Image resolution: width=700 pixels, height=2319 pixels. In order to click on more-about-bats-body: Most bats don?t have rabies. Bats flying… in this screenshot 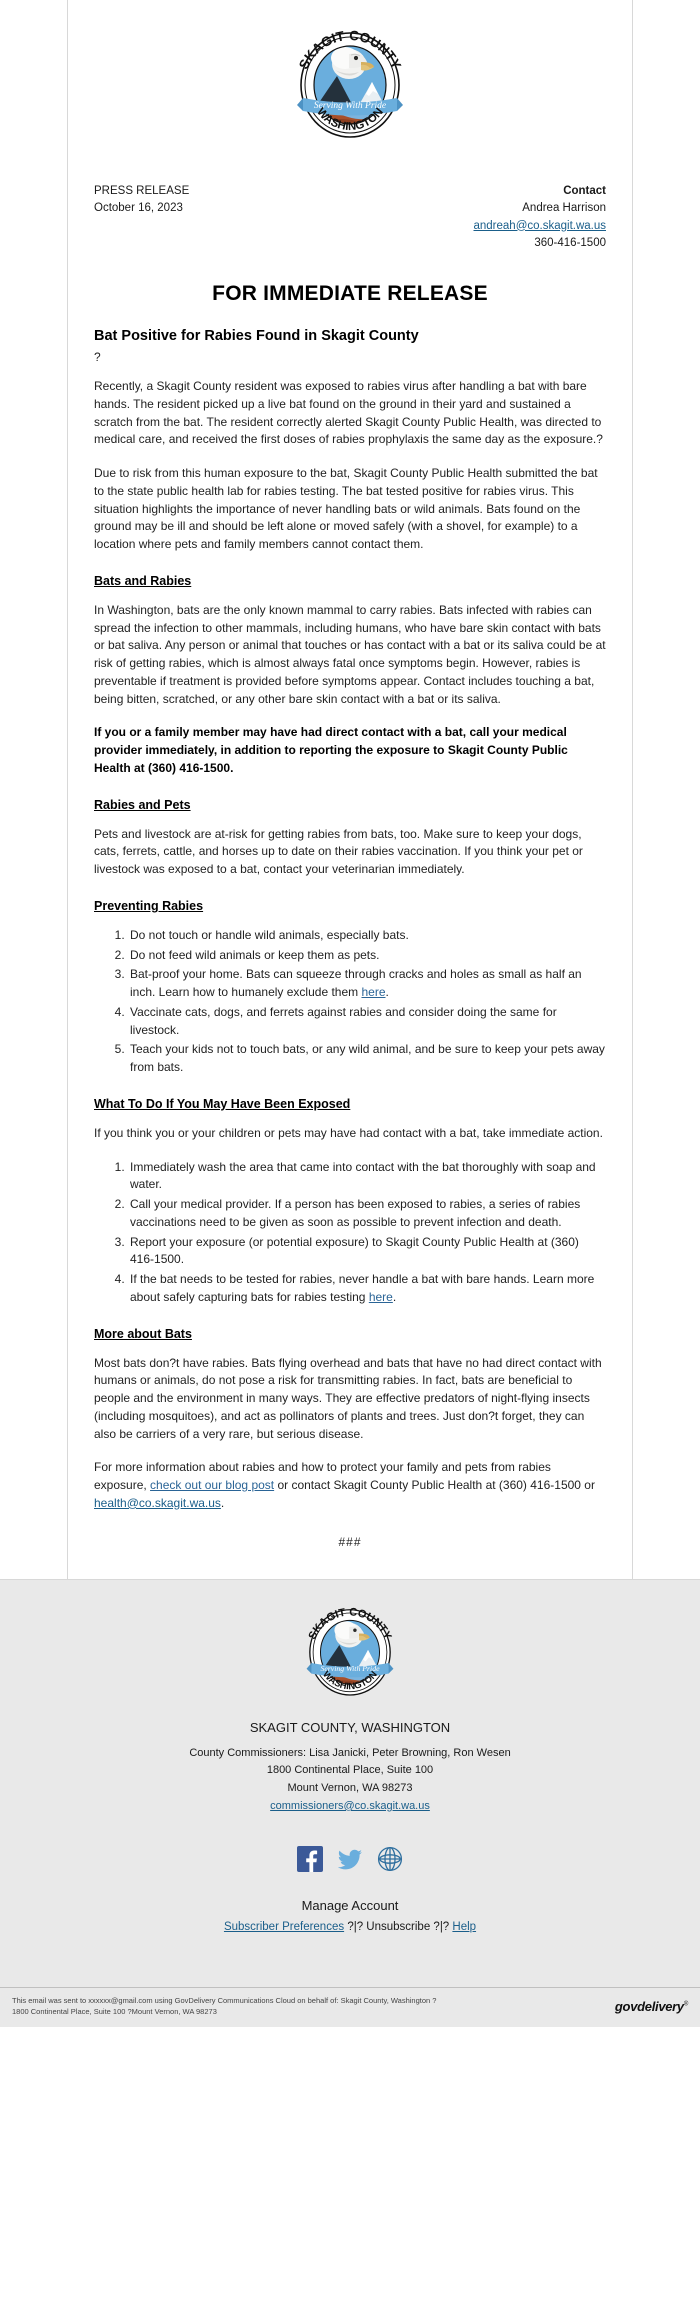, I will do `click(348, 1398)`.